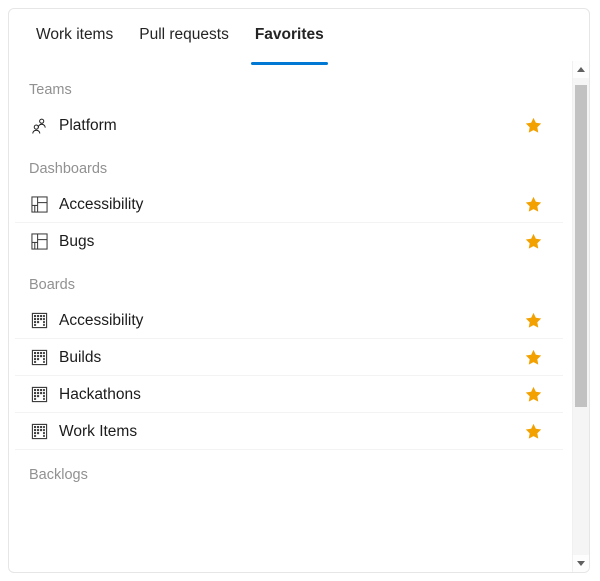 The height and width of the screenshot is (581, 600). What do you see at coordinates (581, 246) in the screenshot?
I see `scrollbar-thumb` at bounding box center [581, 246].